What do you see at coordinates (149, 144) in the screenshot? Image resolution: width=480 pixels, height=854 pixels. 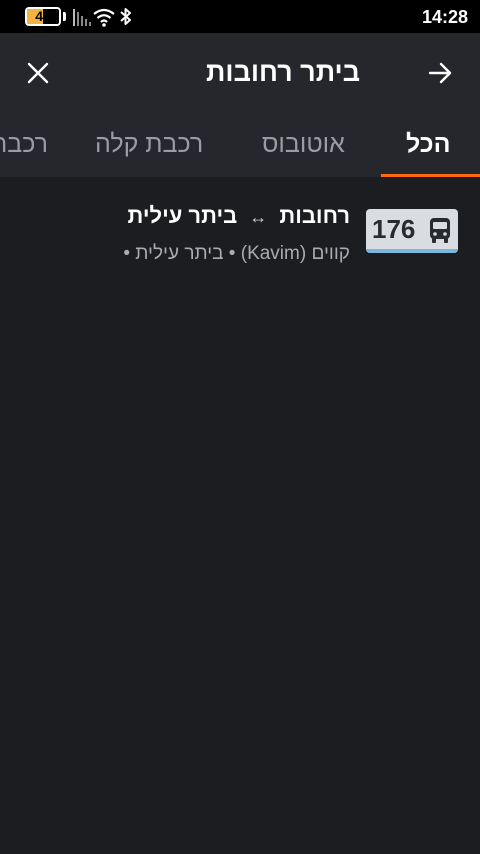 I see `tab-light-rail: רכבת קלה` at bounding box center [149, 144].